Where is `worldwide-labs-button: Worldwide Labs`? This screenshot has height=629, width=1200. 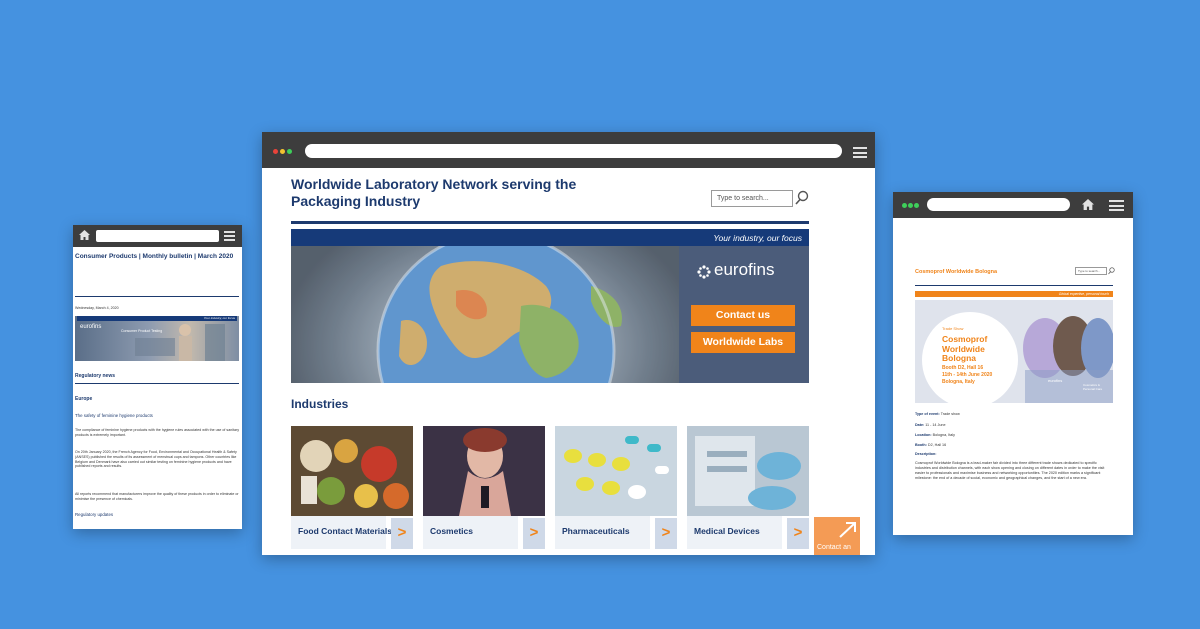 worldwide-labs-button: Worldwide Labs is located at coordinates (743, 342).